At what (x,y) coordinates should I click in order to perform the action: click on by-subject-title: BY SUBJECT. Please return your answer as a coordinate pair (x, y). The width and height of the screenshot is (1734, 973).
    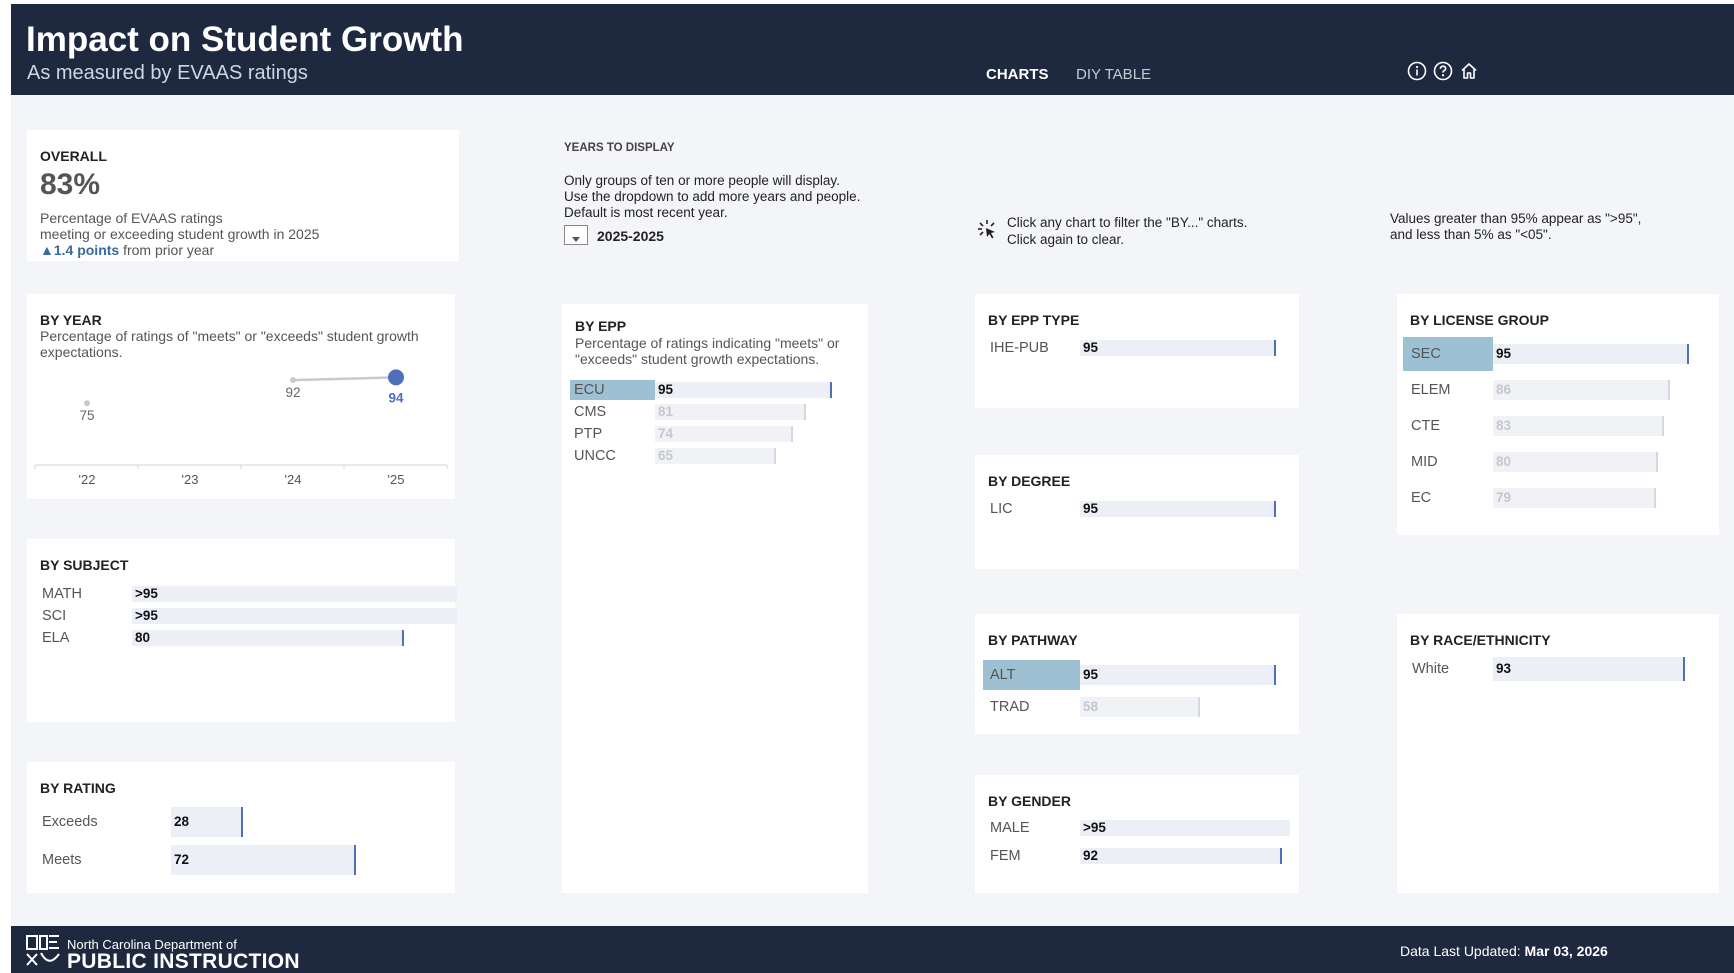
    Looking at the image, I should click on (84, 565).